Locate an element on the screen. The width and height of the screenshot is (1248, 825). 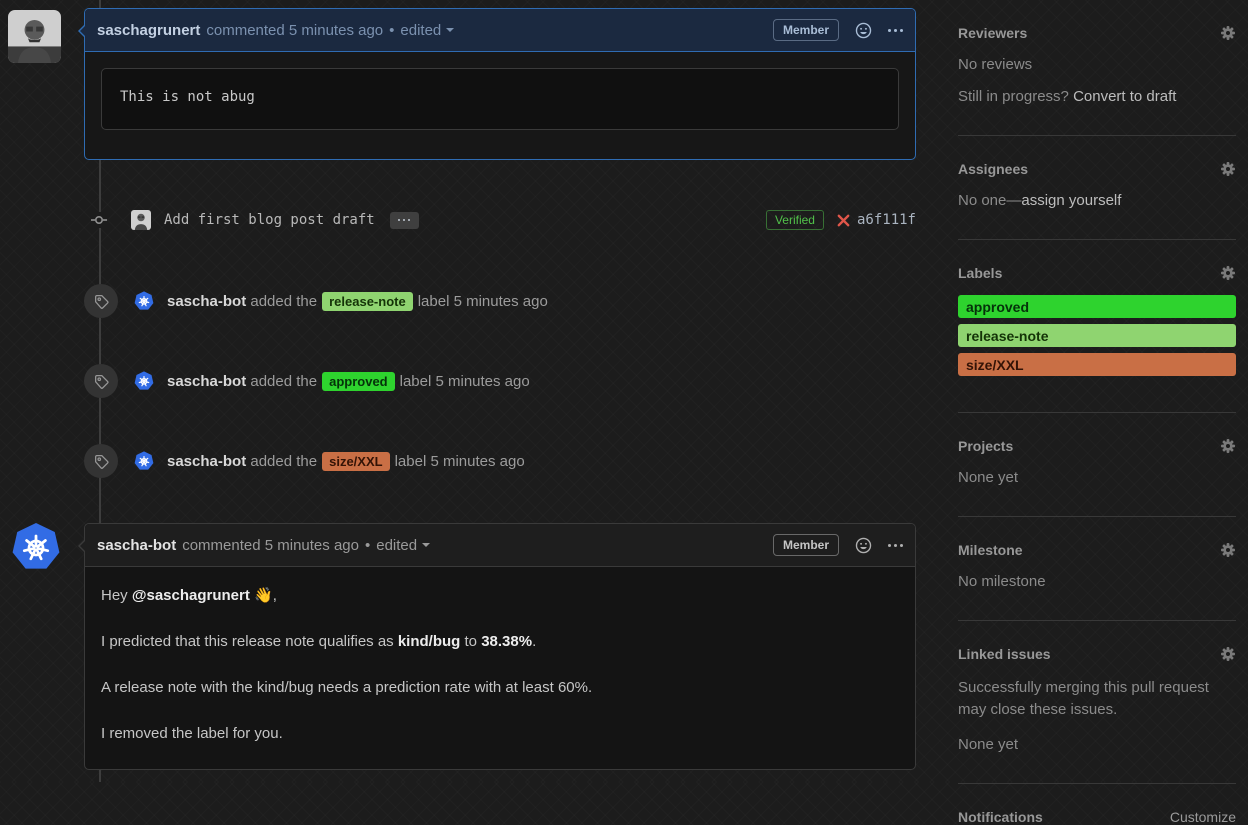
git-commit-icon is located at coordinates (99, 220).